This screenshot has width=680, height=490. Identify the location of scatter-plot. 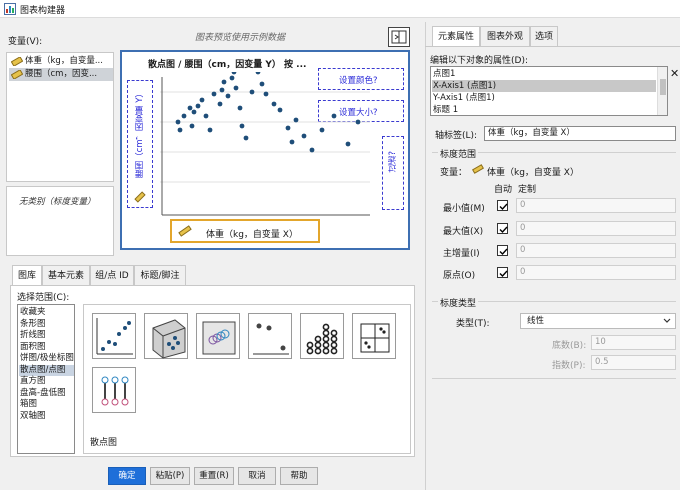
(265, 144).